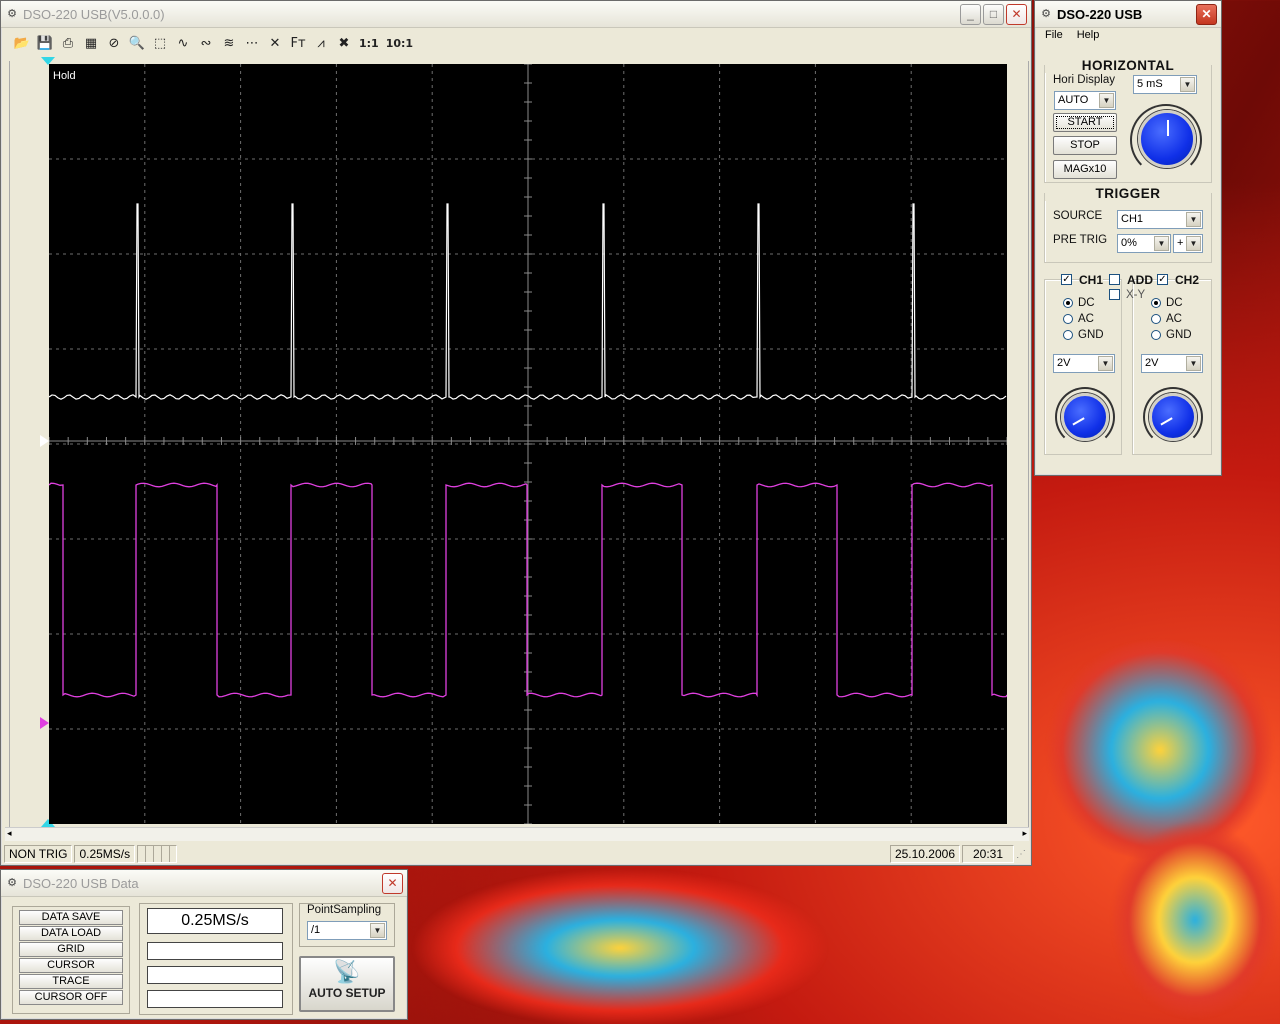  What do you see at coordinates (1068, 319) in the screenshot?
I see `ch1-ac-radio` at bounding box center [1068, 319].